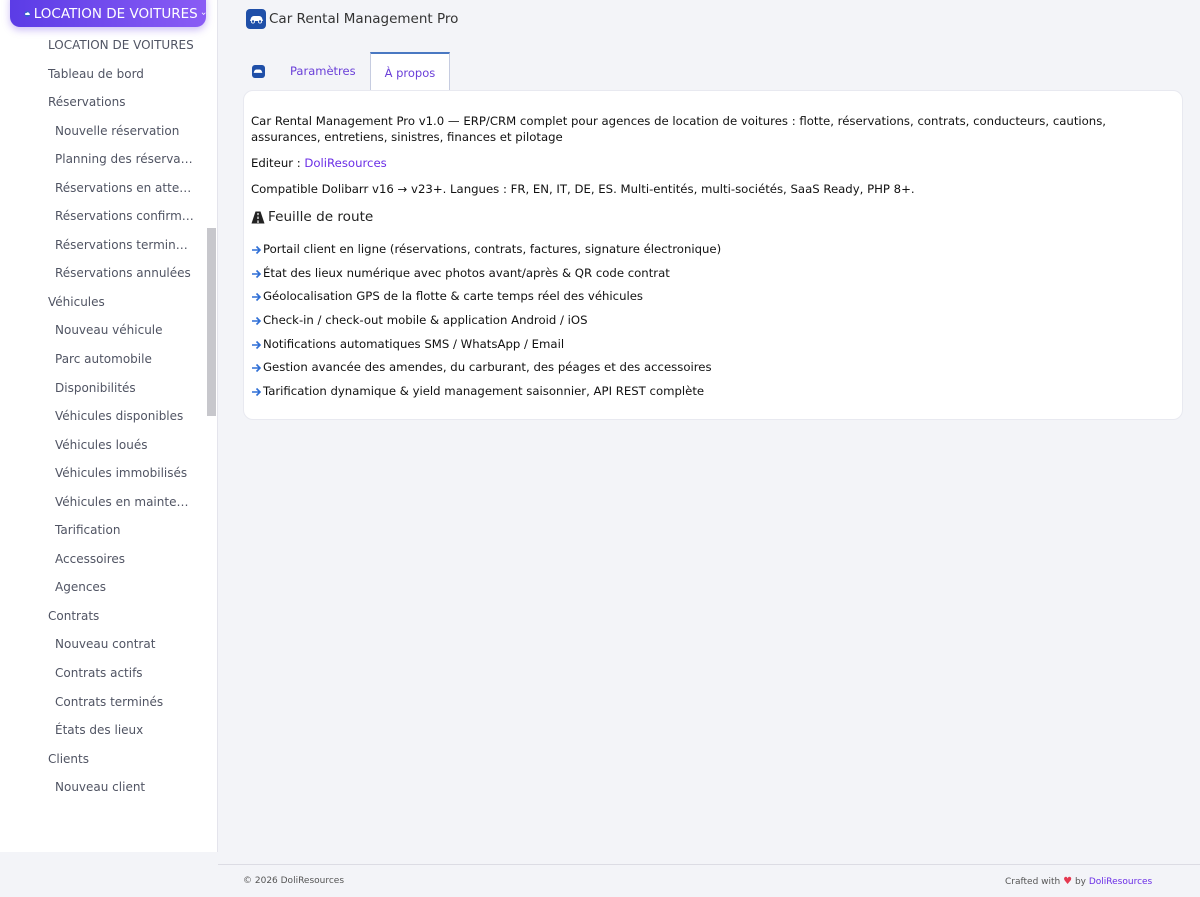 The image size is (1200, 897). What do you see at coordinates (321, 217) in the screenshot?
I see `roadmap-title: Feuille de route` at bounding box center [321, 217].